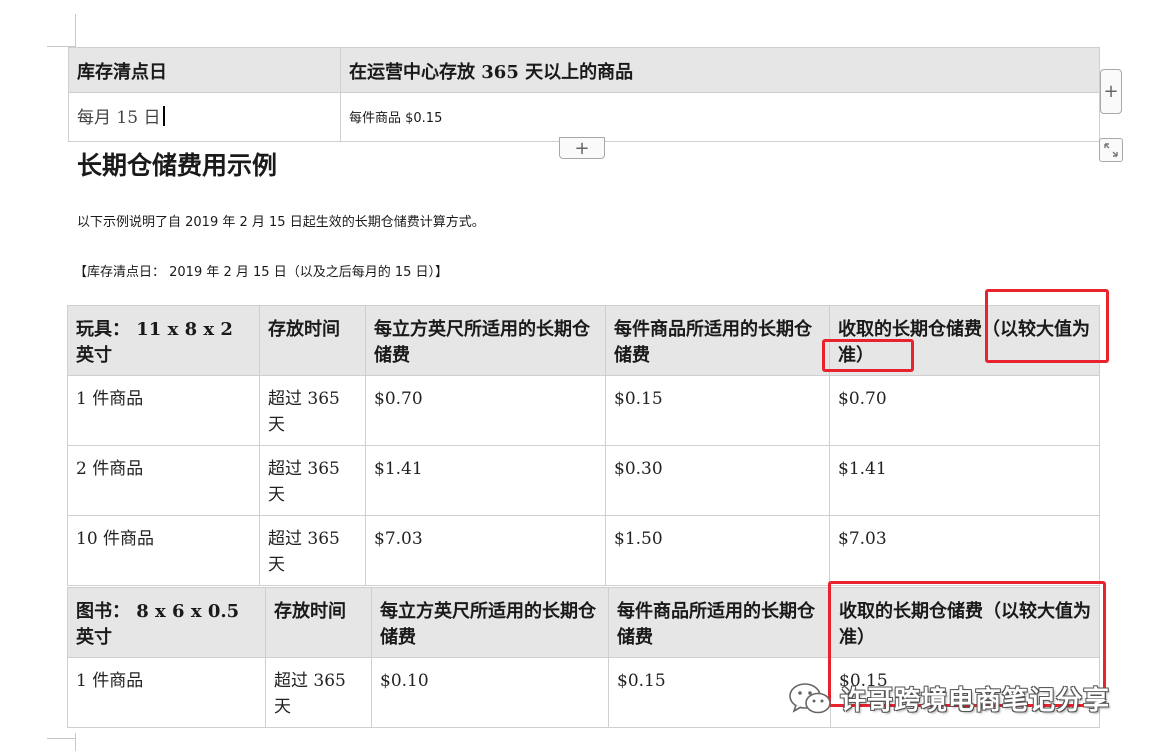 The image size is (1167, 751). I want to click on cell-text: $1.50, so click(638, 539).